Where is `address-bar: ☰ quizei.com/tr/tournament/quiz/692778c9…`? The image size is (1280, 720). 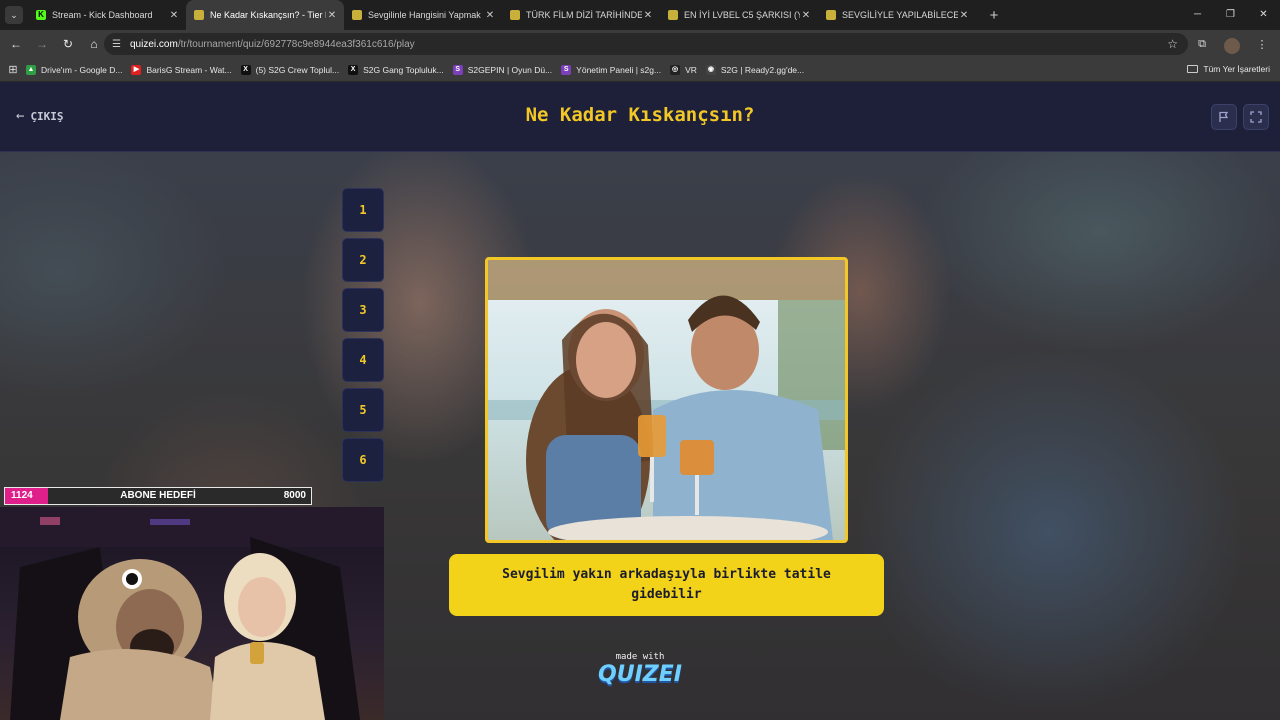 address-bar: ☰ quizei.com/tr/tournament/quiz/692778c9… is located at coordinates (646, 44).